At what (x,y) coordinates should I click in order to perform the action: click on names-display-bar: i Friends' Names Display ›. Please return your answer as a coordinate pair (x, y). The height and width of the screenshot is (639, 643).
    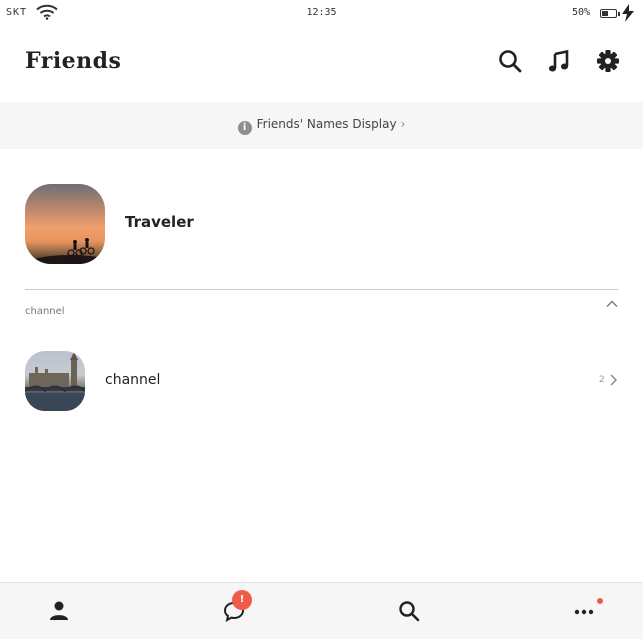
    Looking at the image, I should click on (321, 125).